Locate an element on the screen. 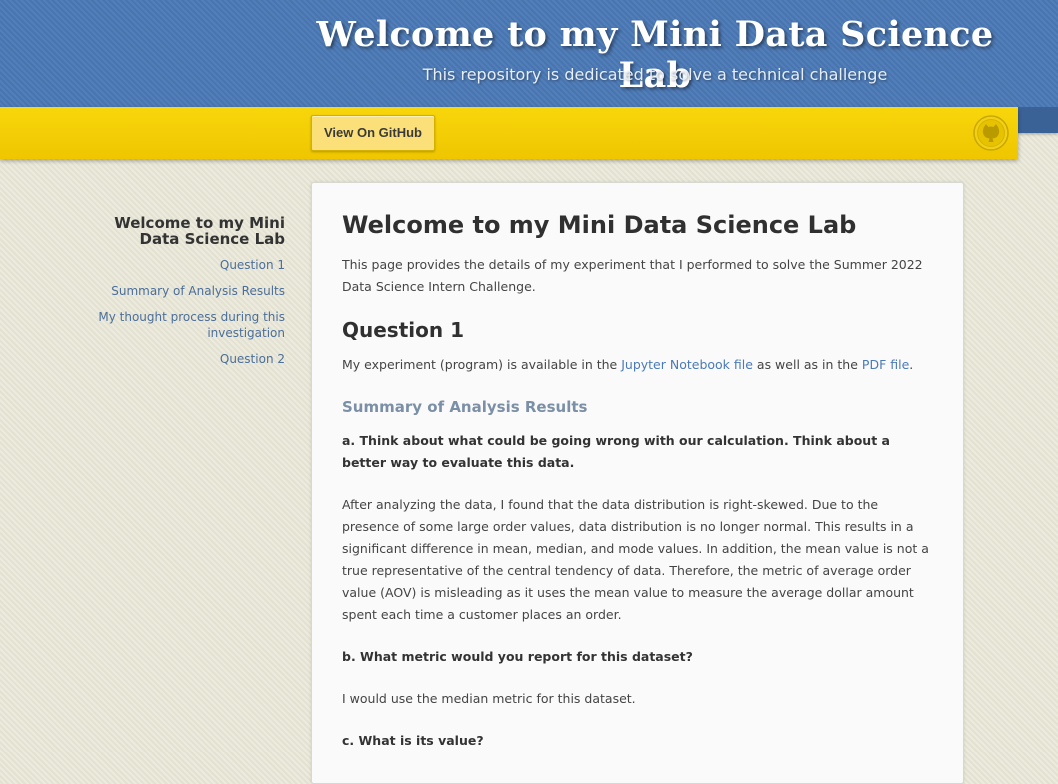  sidebar-item-question-2: Question 2 is located at coordinates (182, 359).